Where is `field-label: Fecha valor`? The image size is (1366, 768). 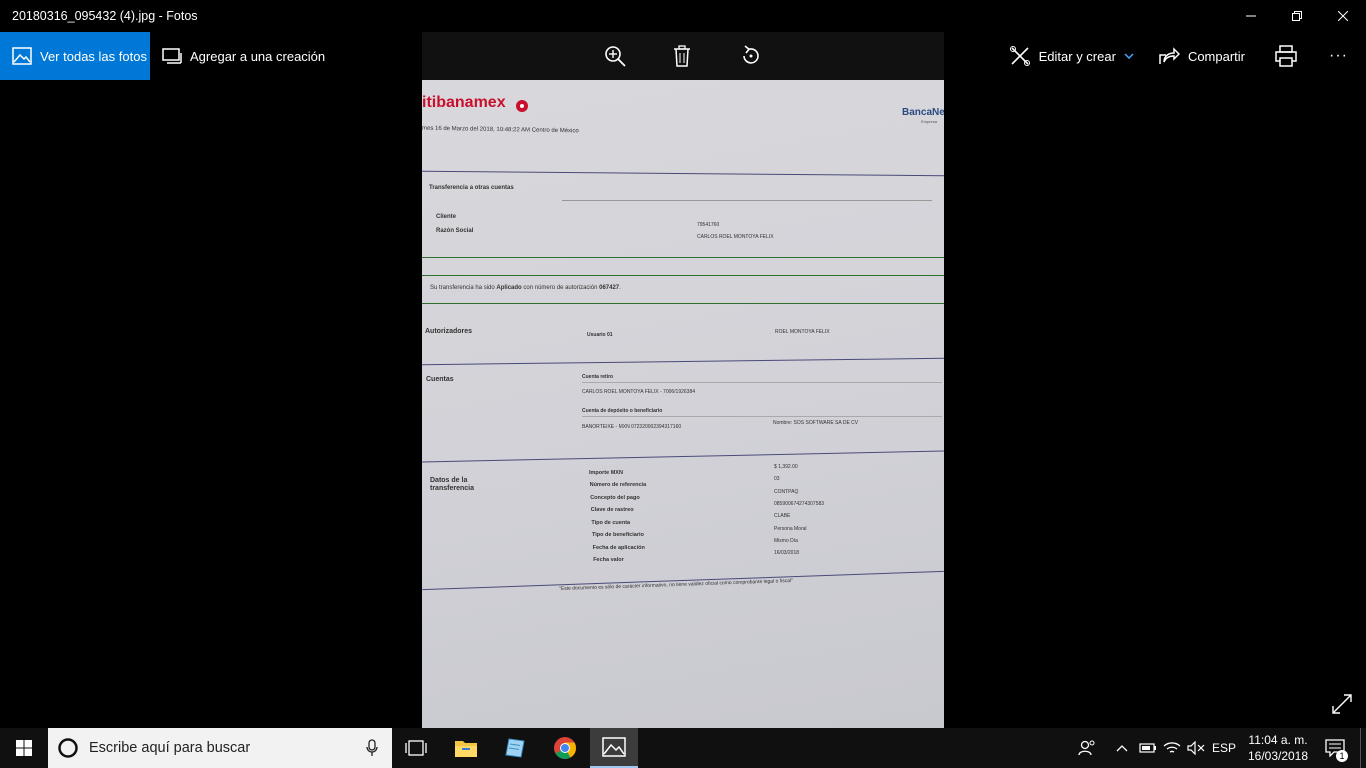 field-label: Fecha valor is located at coordinates (608, 560).